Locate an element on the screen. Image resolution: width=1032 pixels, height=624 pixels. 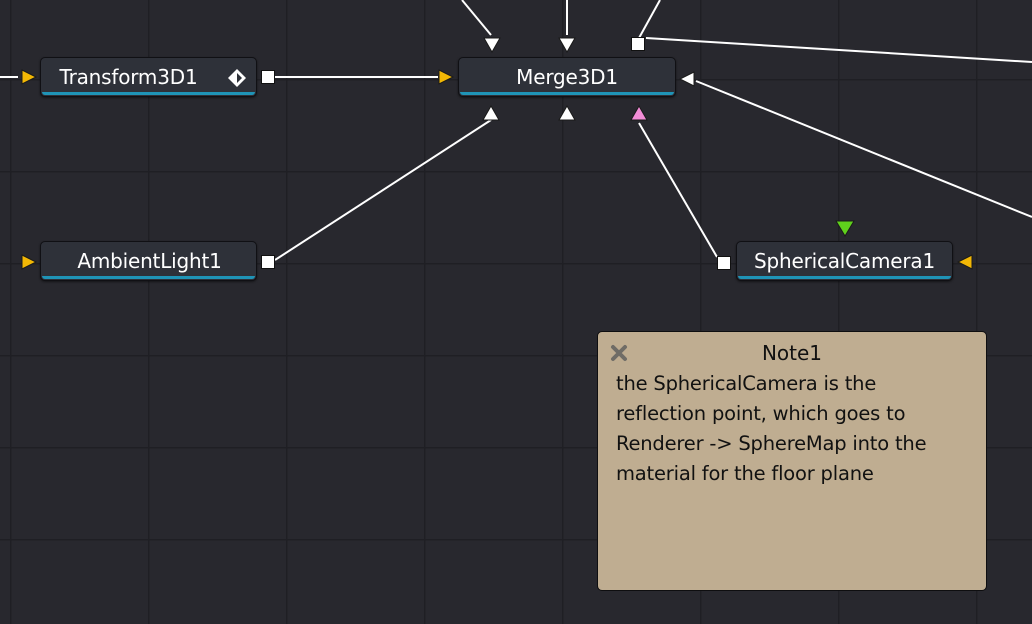
diamond-icon is located at coordinates (237, 78).